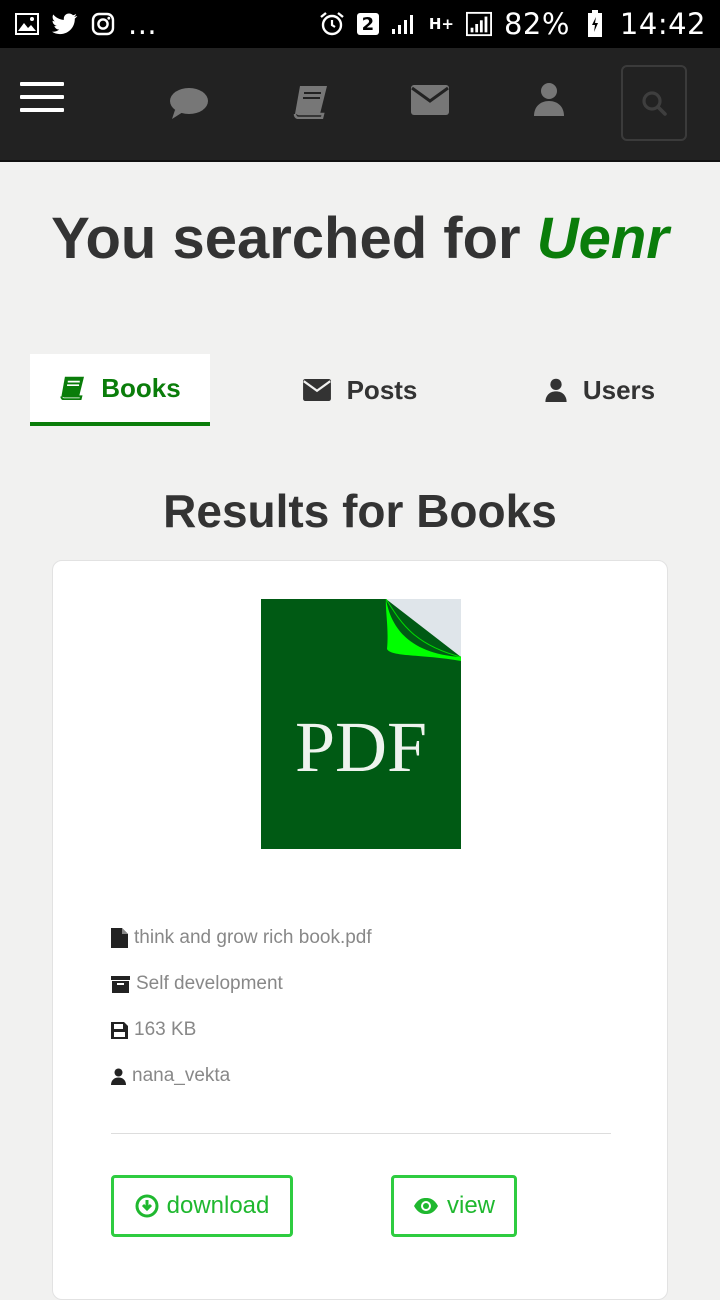 Image resolution: width=720 pixels, height=1300 pixels. I want to click on twitter-icon, so click(65, 24).